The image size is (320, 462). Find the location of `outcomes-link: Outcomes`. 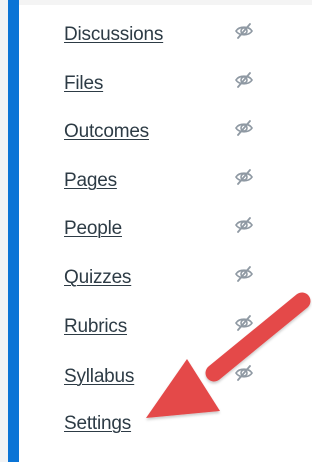

outcomes-link: Outcomes is located at coordinates (106, 132).